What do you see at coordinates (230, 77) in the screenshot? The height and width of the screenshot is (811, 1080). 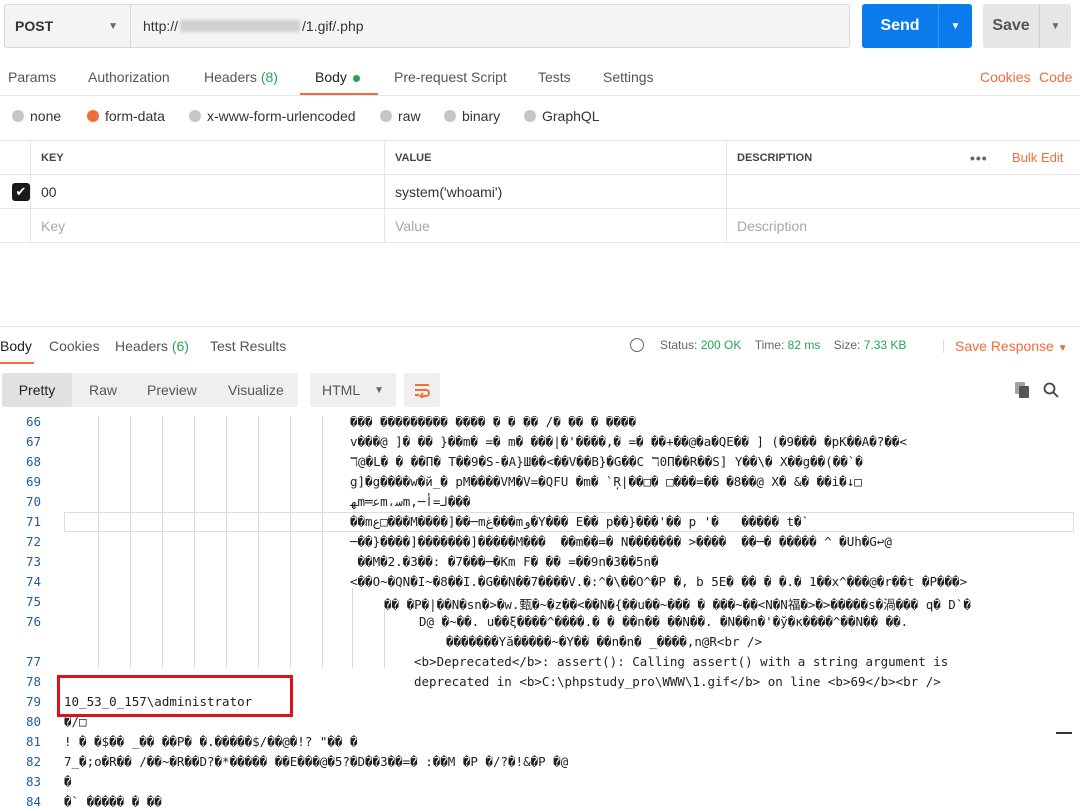 I see `tab-headers-label: Headers` at bounding box center [230, 77].